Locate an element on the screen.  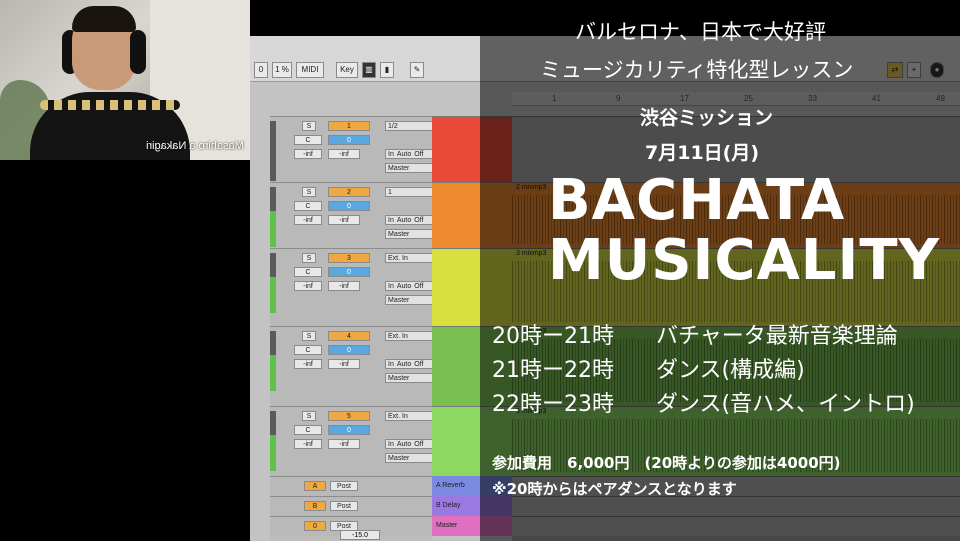
subtitle-line-2: ミュージカリティ特化型レッスン is located at coordinates (697, 70).